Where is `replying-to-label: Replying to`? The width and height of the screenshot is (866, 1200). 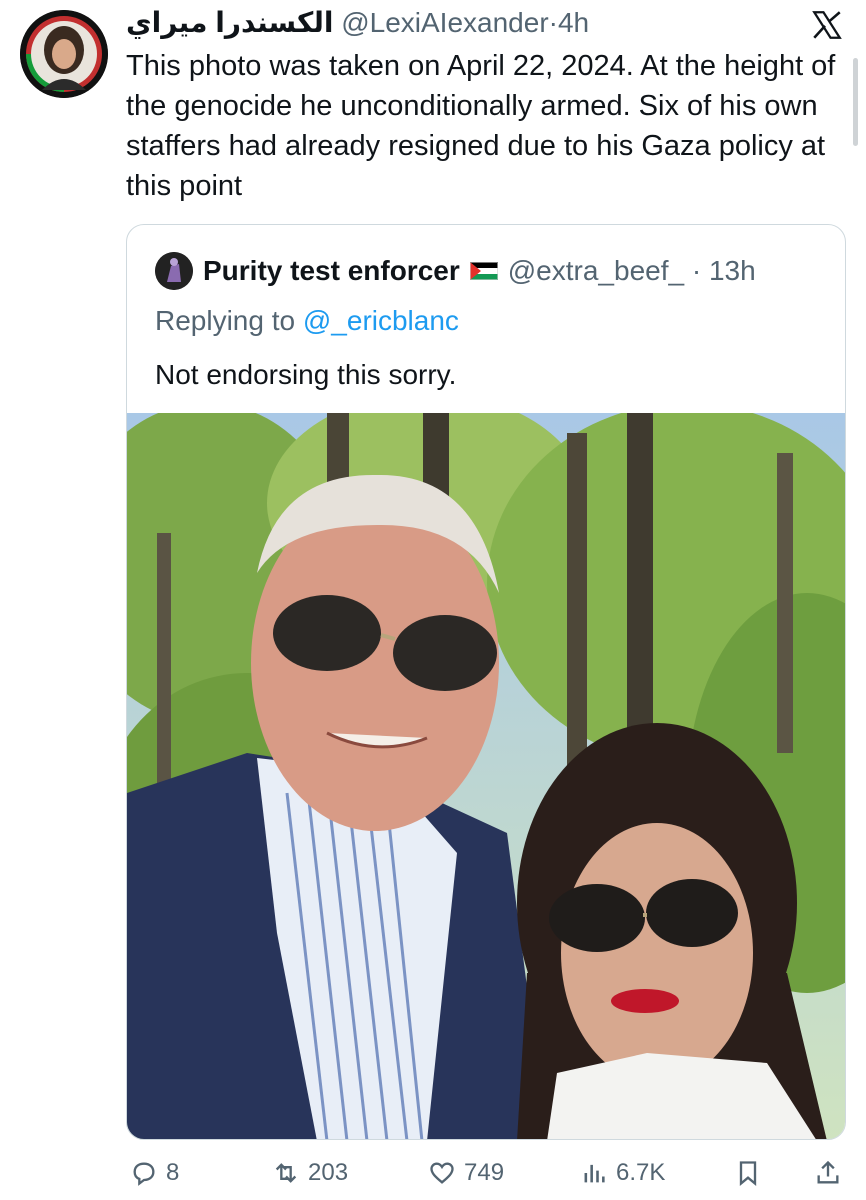
replying-to-label: Replying to is located at coordinates (225, 320).